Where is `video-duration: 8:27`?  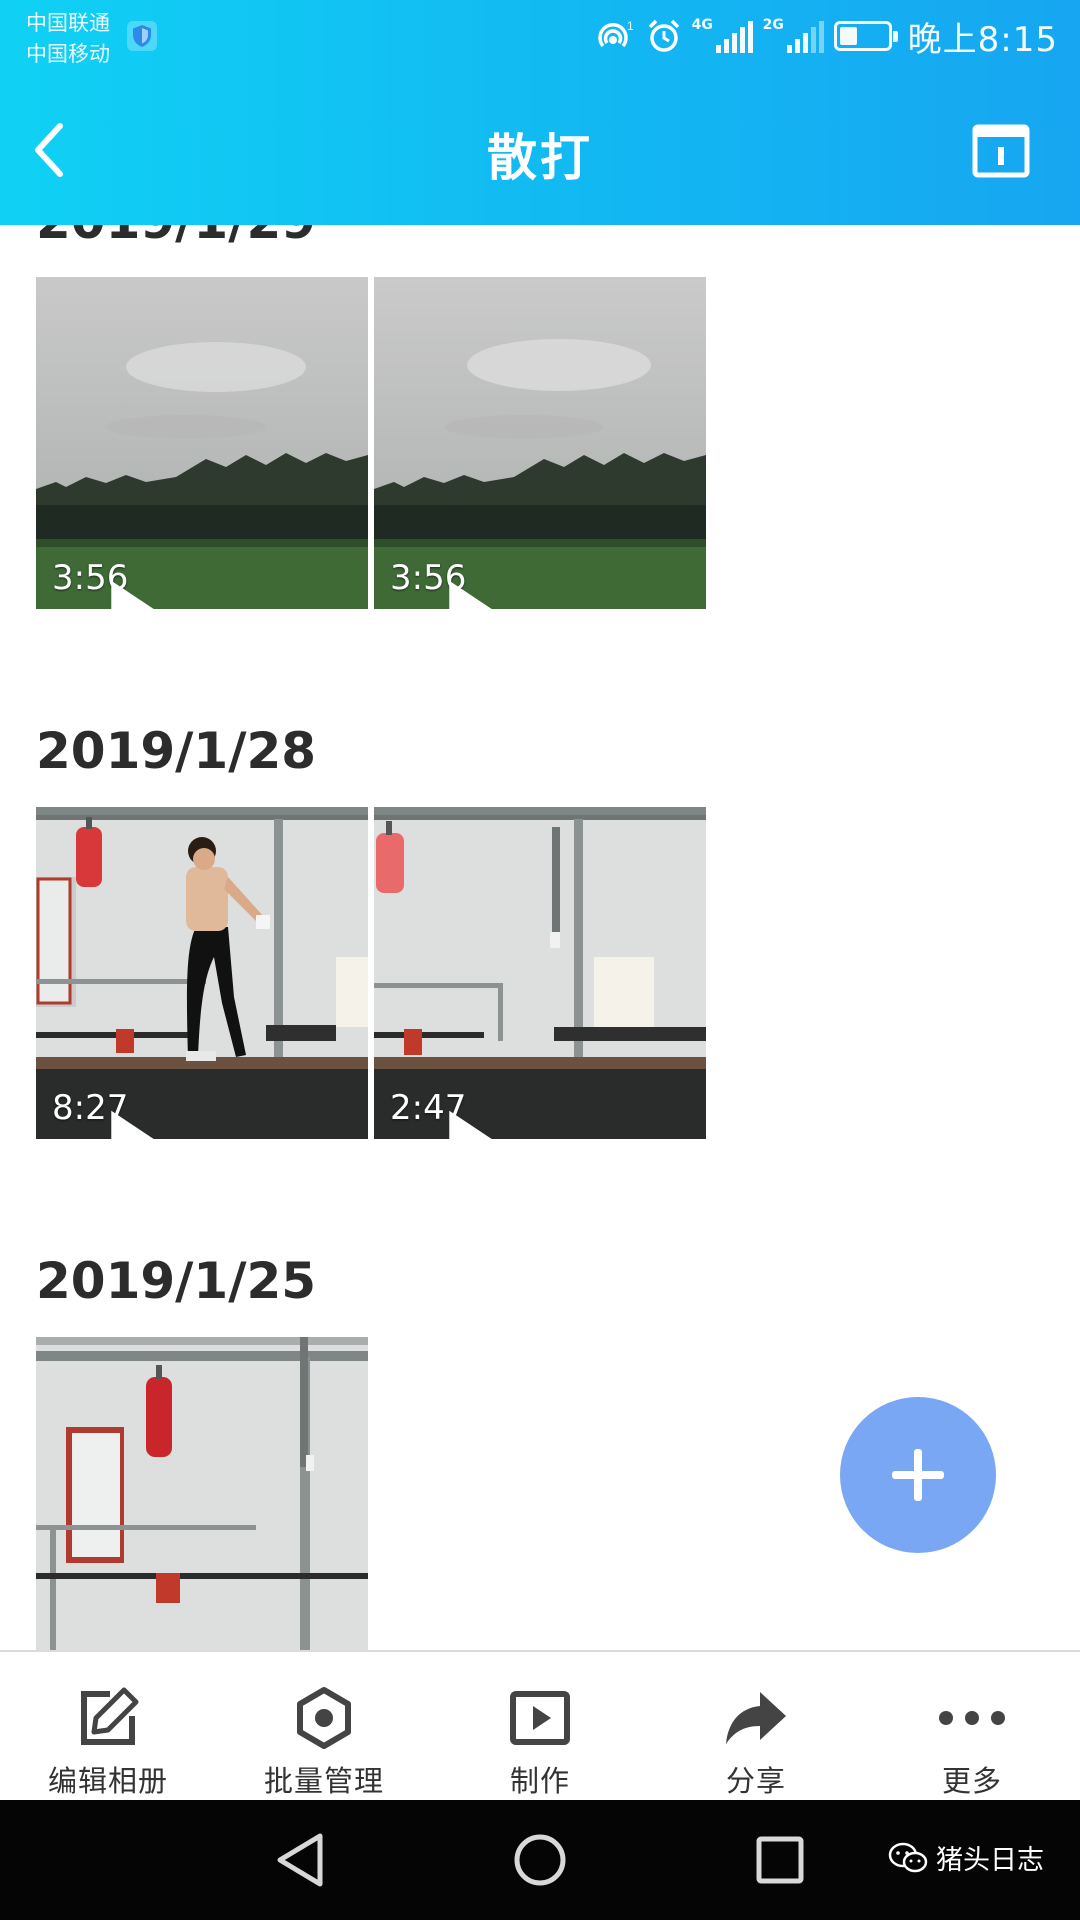 video-duration: 8:27 is located at coordinates (103, 1113).